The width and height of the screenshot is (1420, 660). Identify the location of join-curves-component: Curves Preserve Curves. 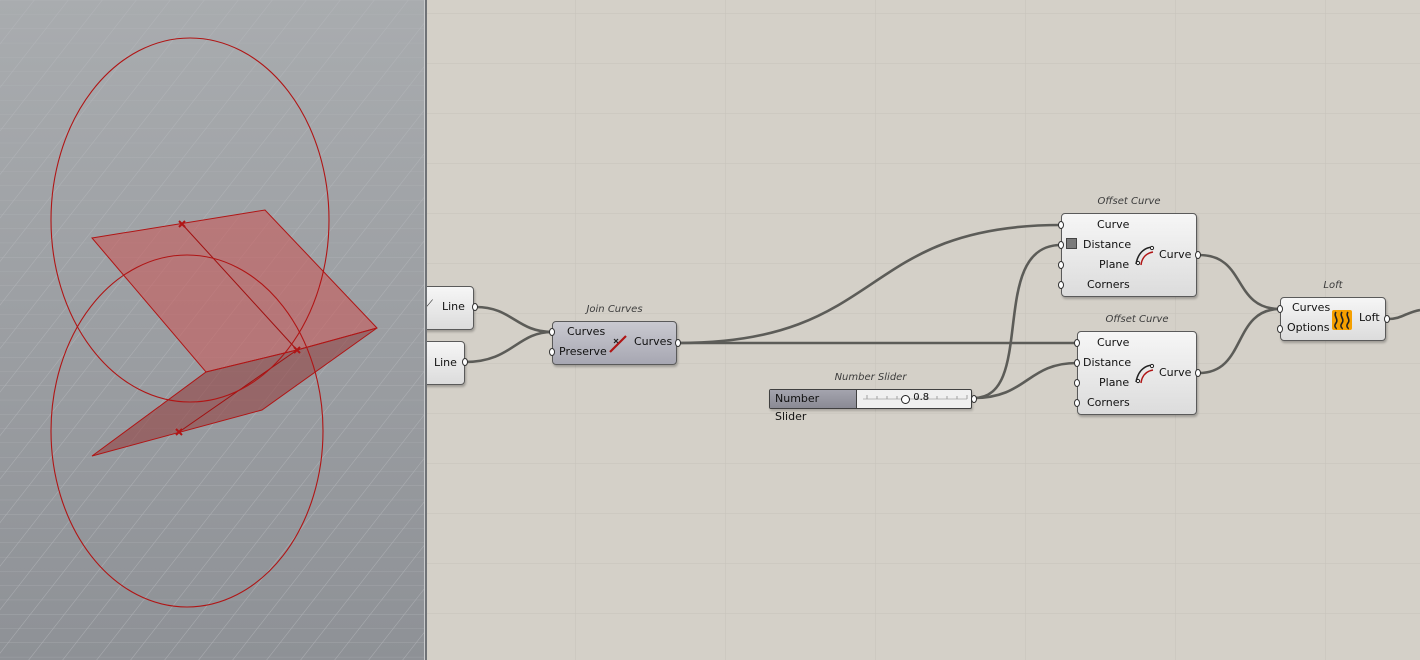
(614, 343).